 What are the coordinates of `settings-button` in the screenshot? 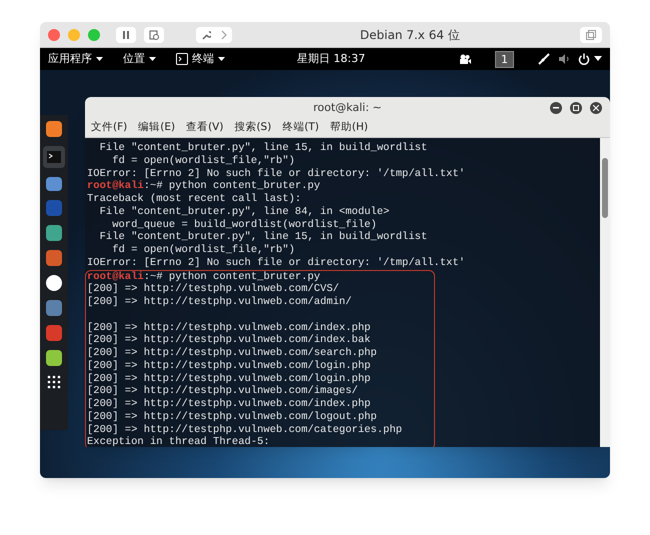 It's located at (214, 34).